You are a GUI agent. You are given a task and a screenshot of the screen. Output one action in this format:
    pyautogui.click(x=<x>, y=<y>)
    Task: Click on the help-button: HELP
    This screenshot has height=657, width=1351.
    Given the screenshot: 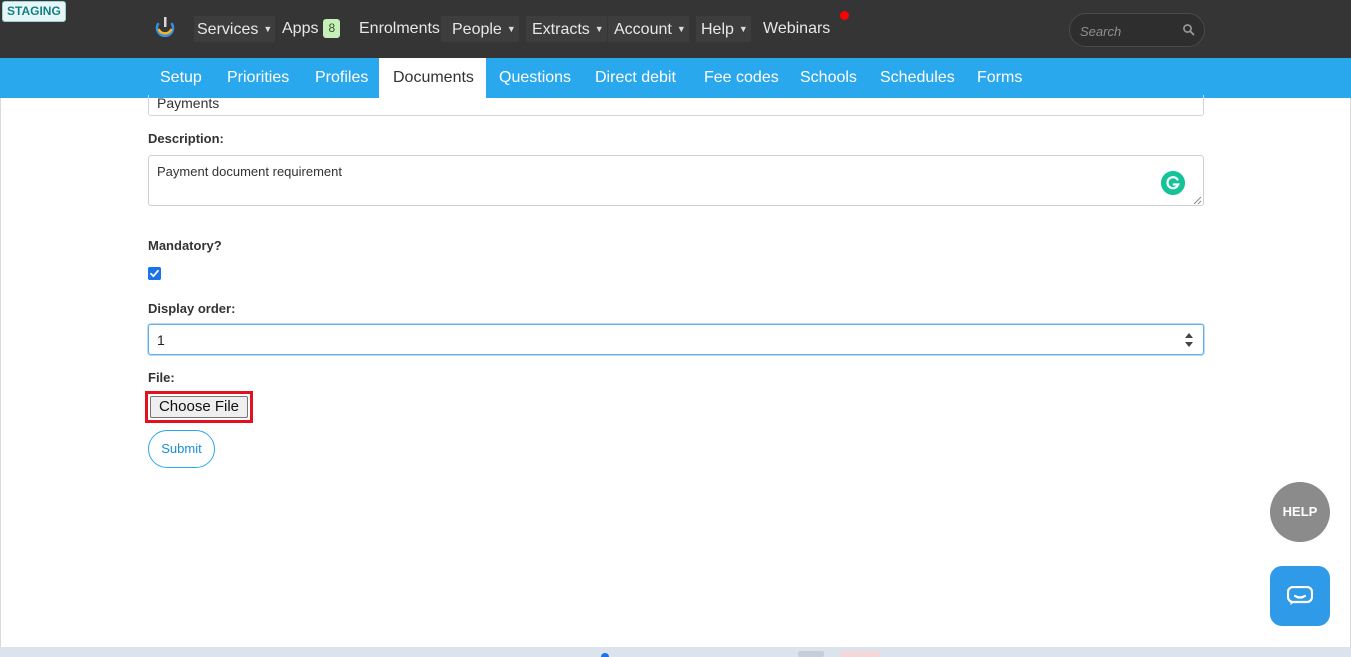 What is the action you would take?
    pyautogui.click(x=1300, y=512)
    